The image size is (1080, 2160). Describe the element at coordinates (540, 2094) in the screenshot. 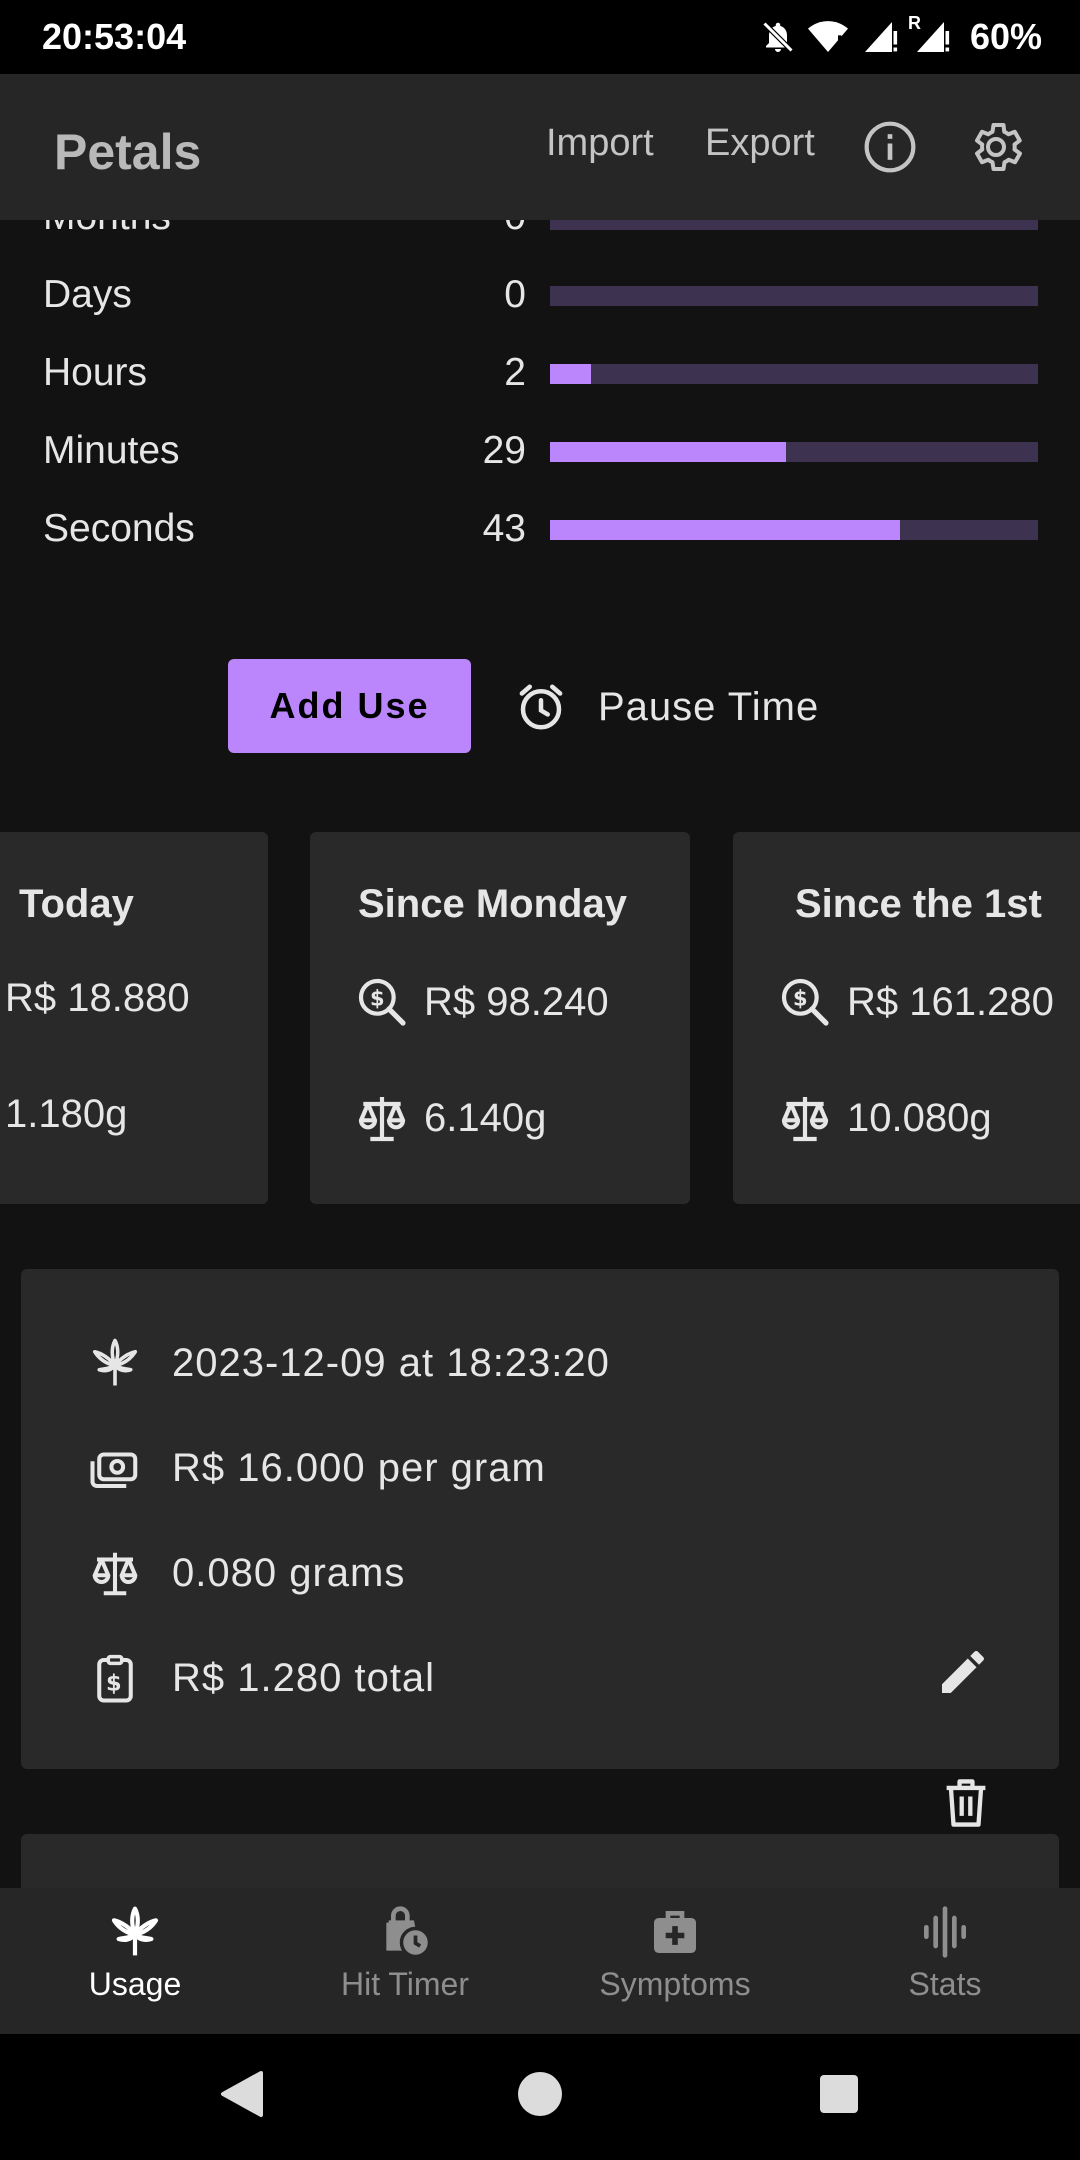

I see `home-icon` at that location.